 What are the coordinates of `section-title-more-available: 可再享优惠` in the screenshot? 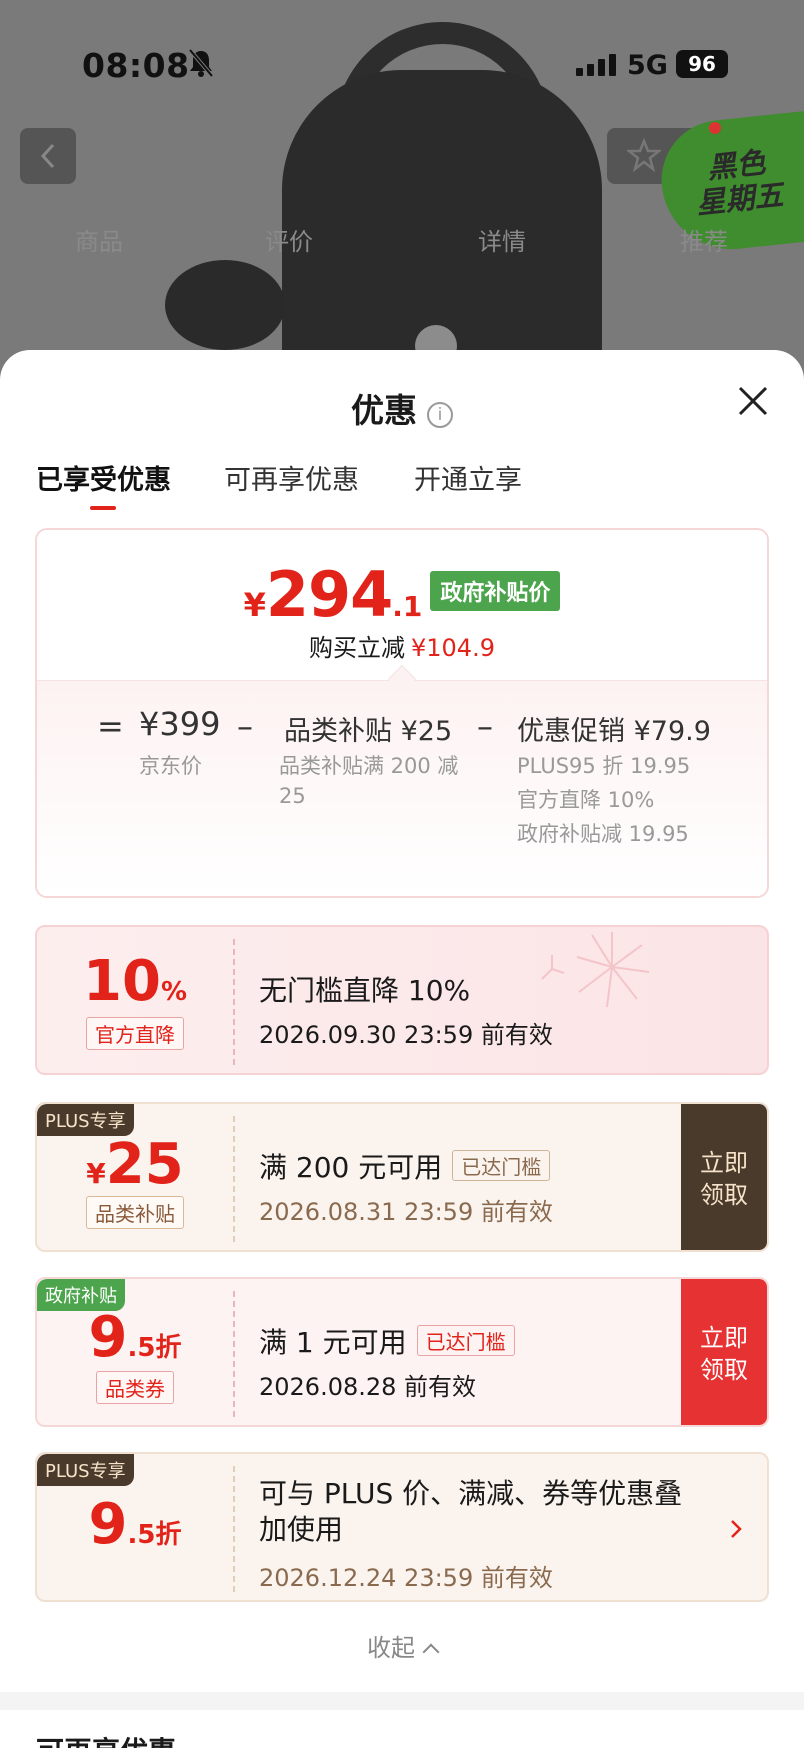 It's located at (106, 1739).